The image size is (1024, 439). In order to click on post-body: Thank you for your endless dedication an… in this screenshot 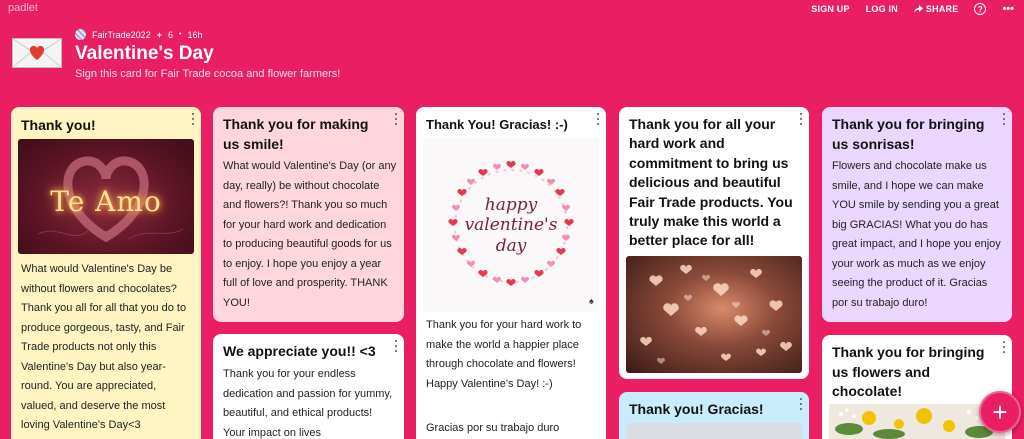, I will do `click(308, 403)`.